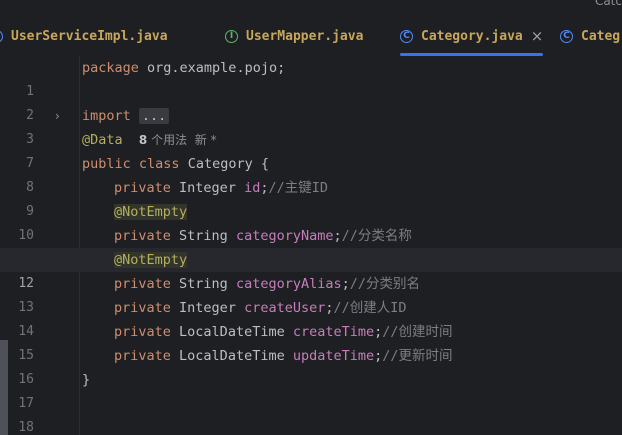  What do you see at coordinates (89, 36) in the screenshot?
I see `tab-label: UserServiceImpl.java` at bounding box center [89, 36].